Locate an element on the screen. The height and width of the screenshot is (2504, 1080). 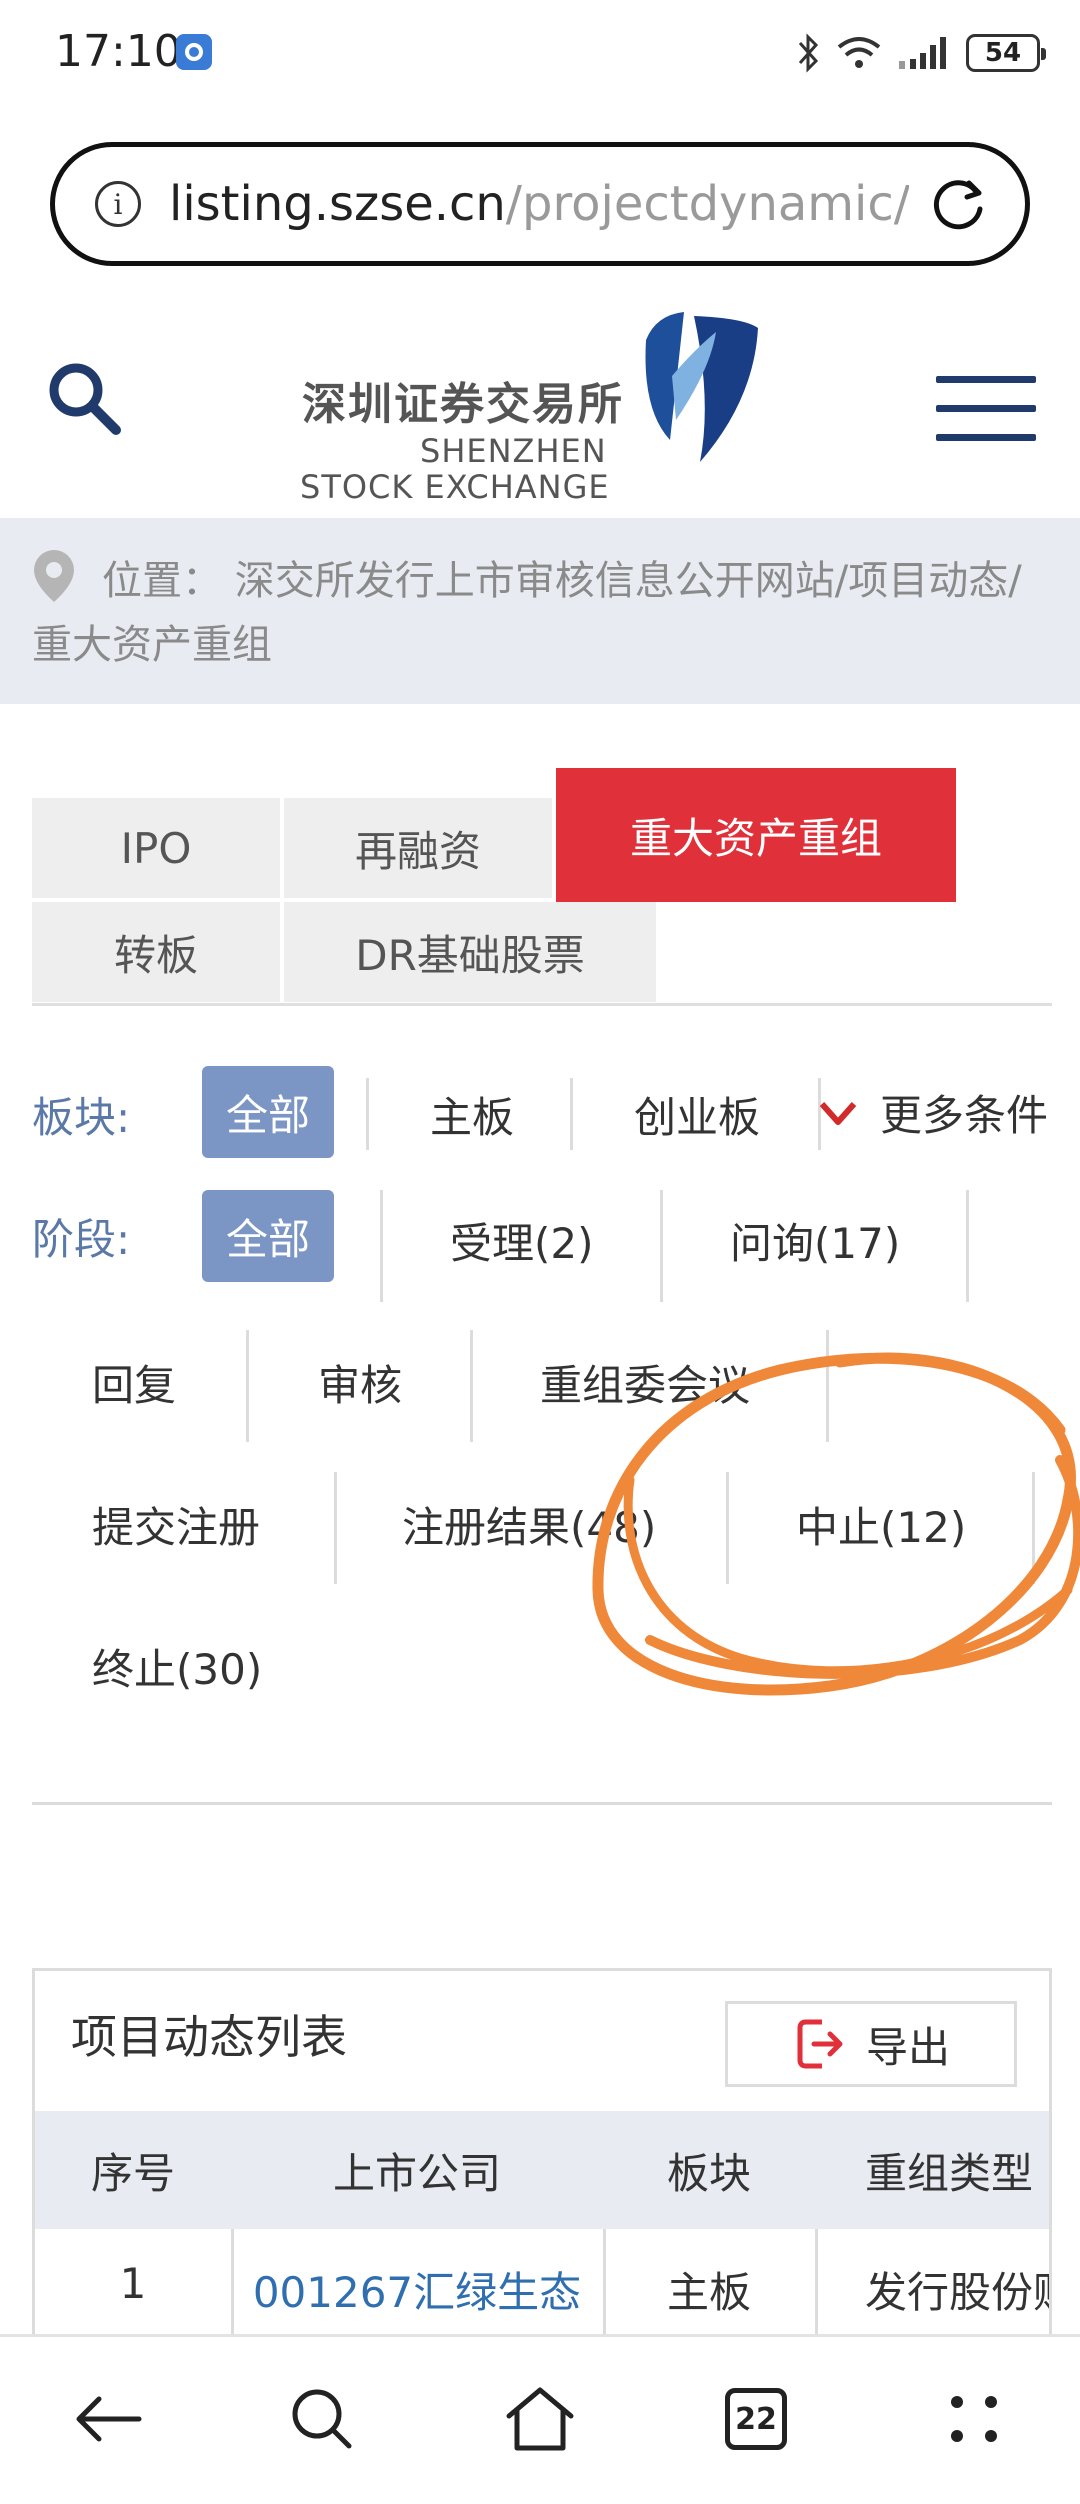
stage-option-review: 审核 is located at coordinates (360, 1382).